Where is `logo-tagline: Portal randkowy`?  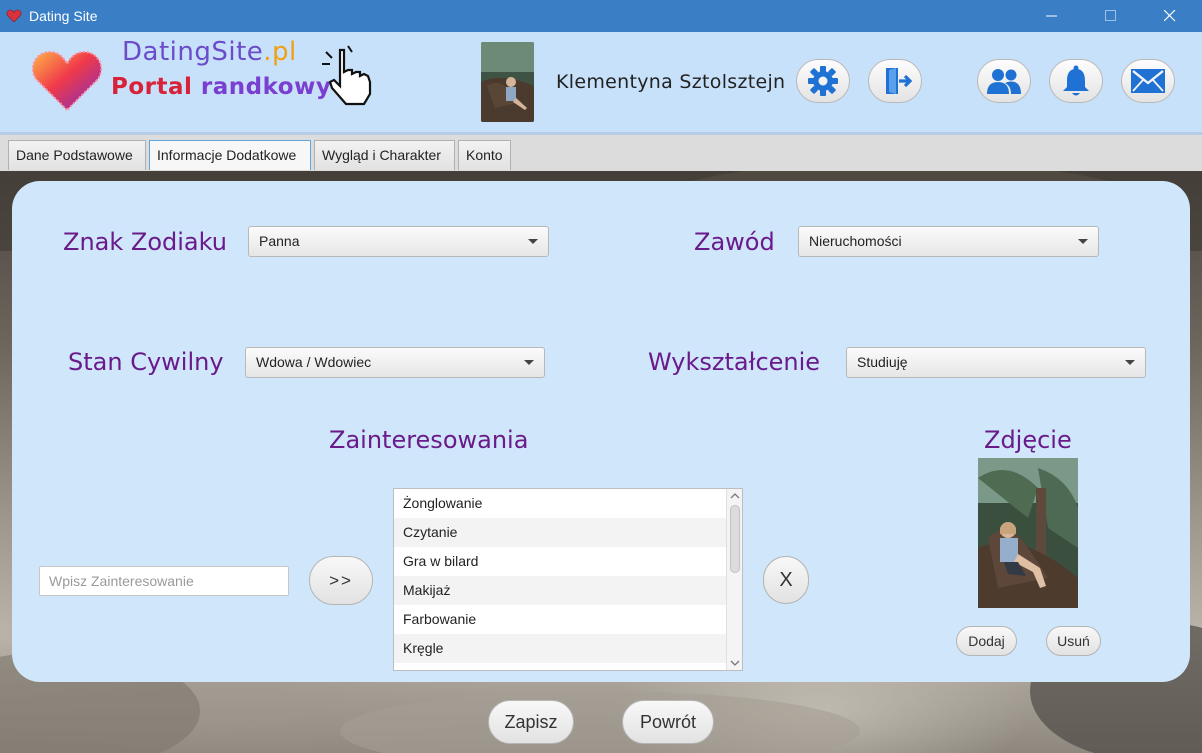
logo-tagline: Portal randkowy is located at coordinates (221, 87).